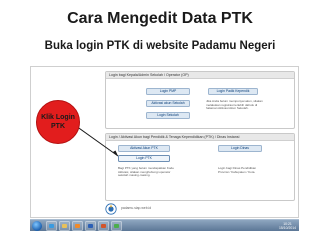 The image size is (320, 240). I want to click on login-padik-button: Login Padik Kependik, so click(233, 91).